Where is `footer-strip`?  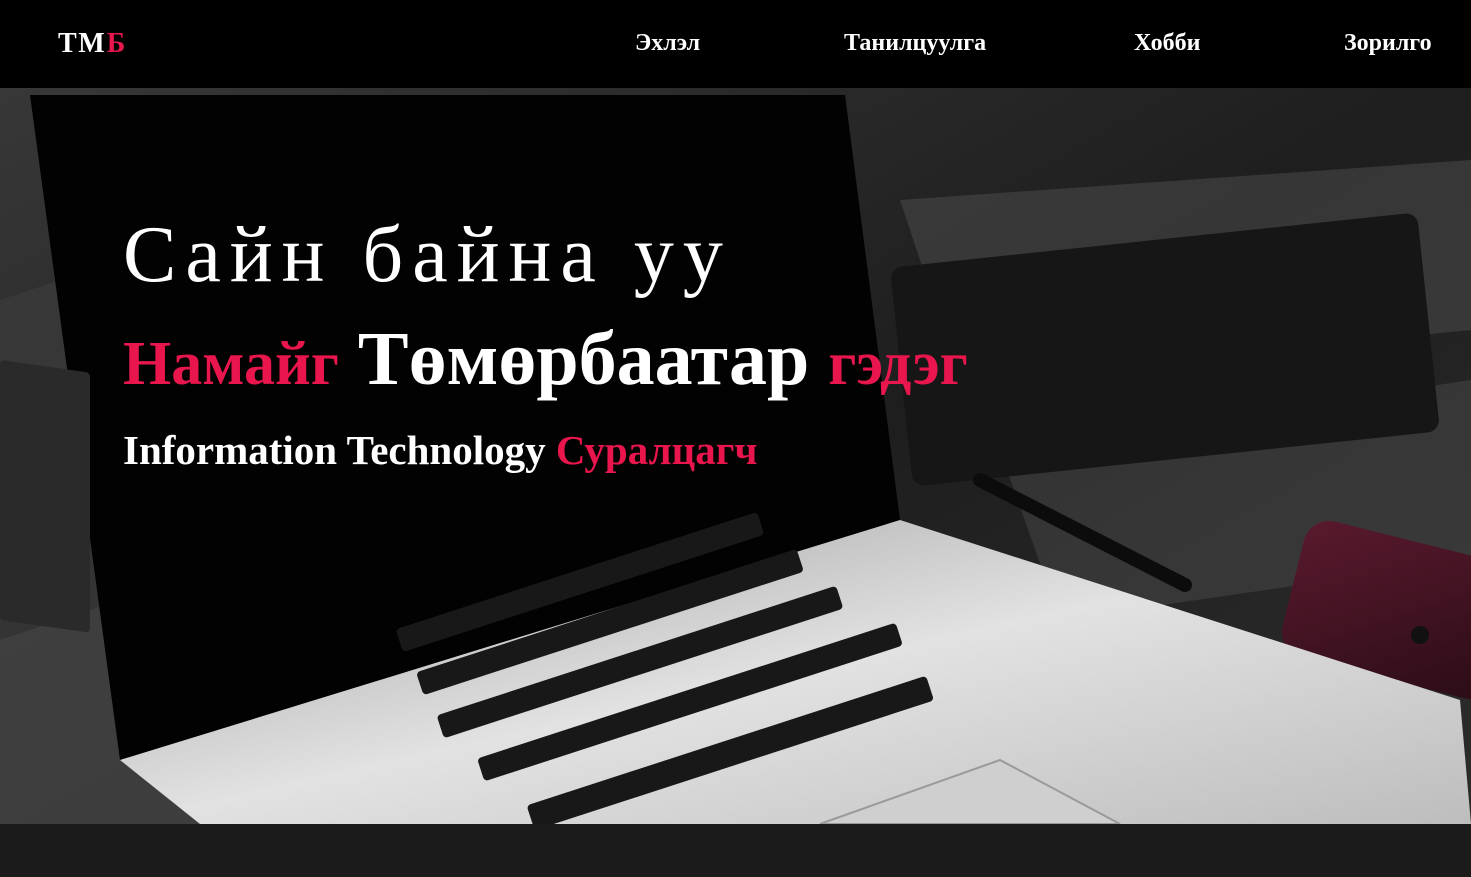 footer-strip is located at coordinates (735, 850).